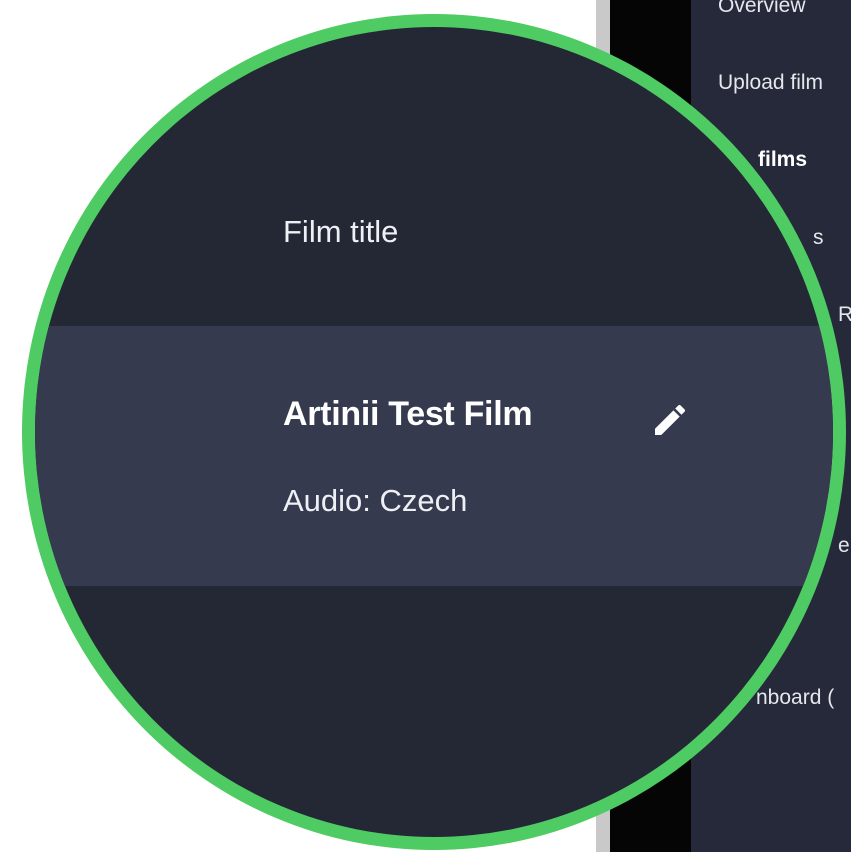 This screenshot has width=851, height=852. Describe the element at coordinates (408, 414) in the screenshot. I see `film-title: Artinii Test Film` at that location.